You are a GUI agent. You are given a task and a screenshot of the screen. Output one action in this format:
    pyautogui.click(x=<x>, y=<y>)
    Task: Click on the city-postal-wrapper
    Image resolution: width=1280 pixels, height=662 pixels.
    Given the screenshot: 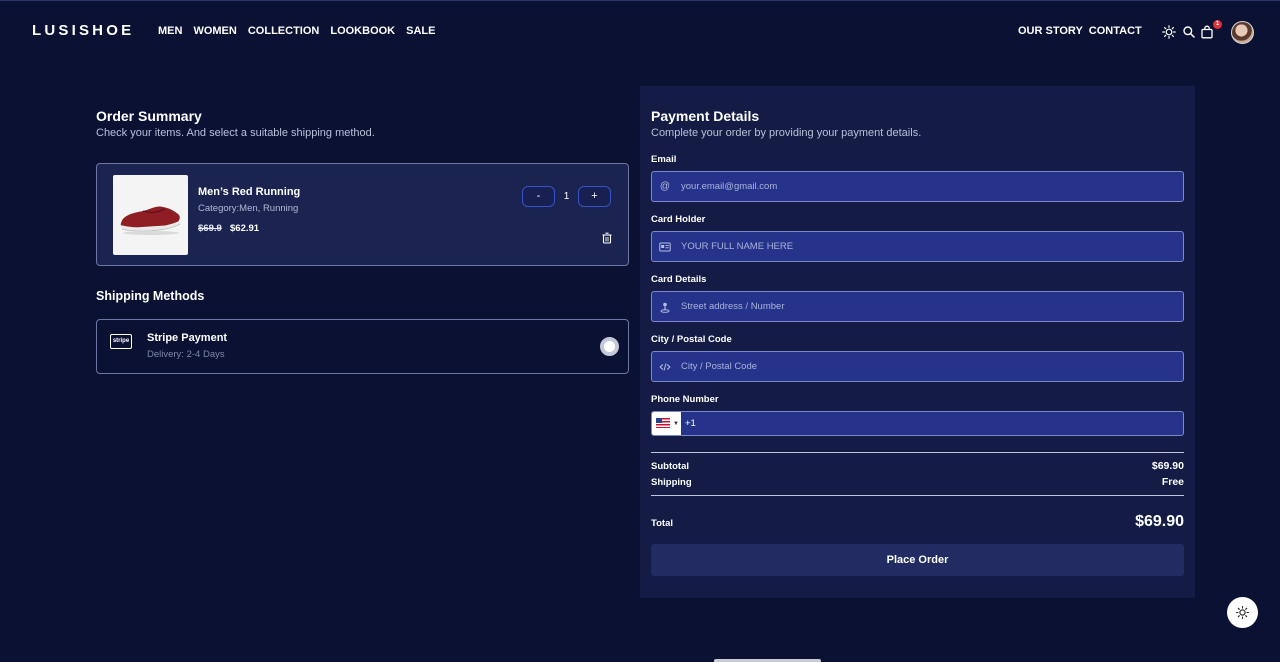 What is the action you would take?
    pyautogui.click(x=917, y=366)
    